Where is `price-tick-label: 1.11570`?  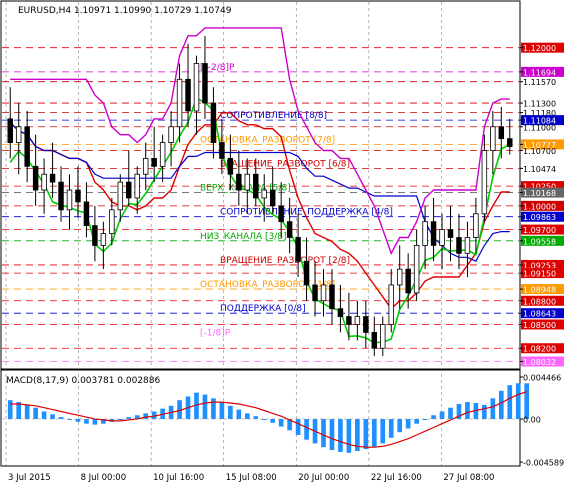
price-tick-label: 1.11570 is located at coordinates (539, 82).